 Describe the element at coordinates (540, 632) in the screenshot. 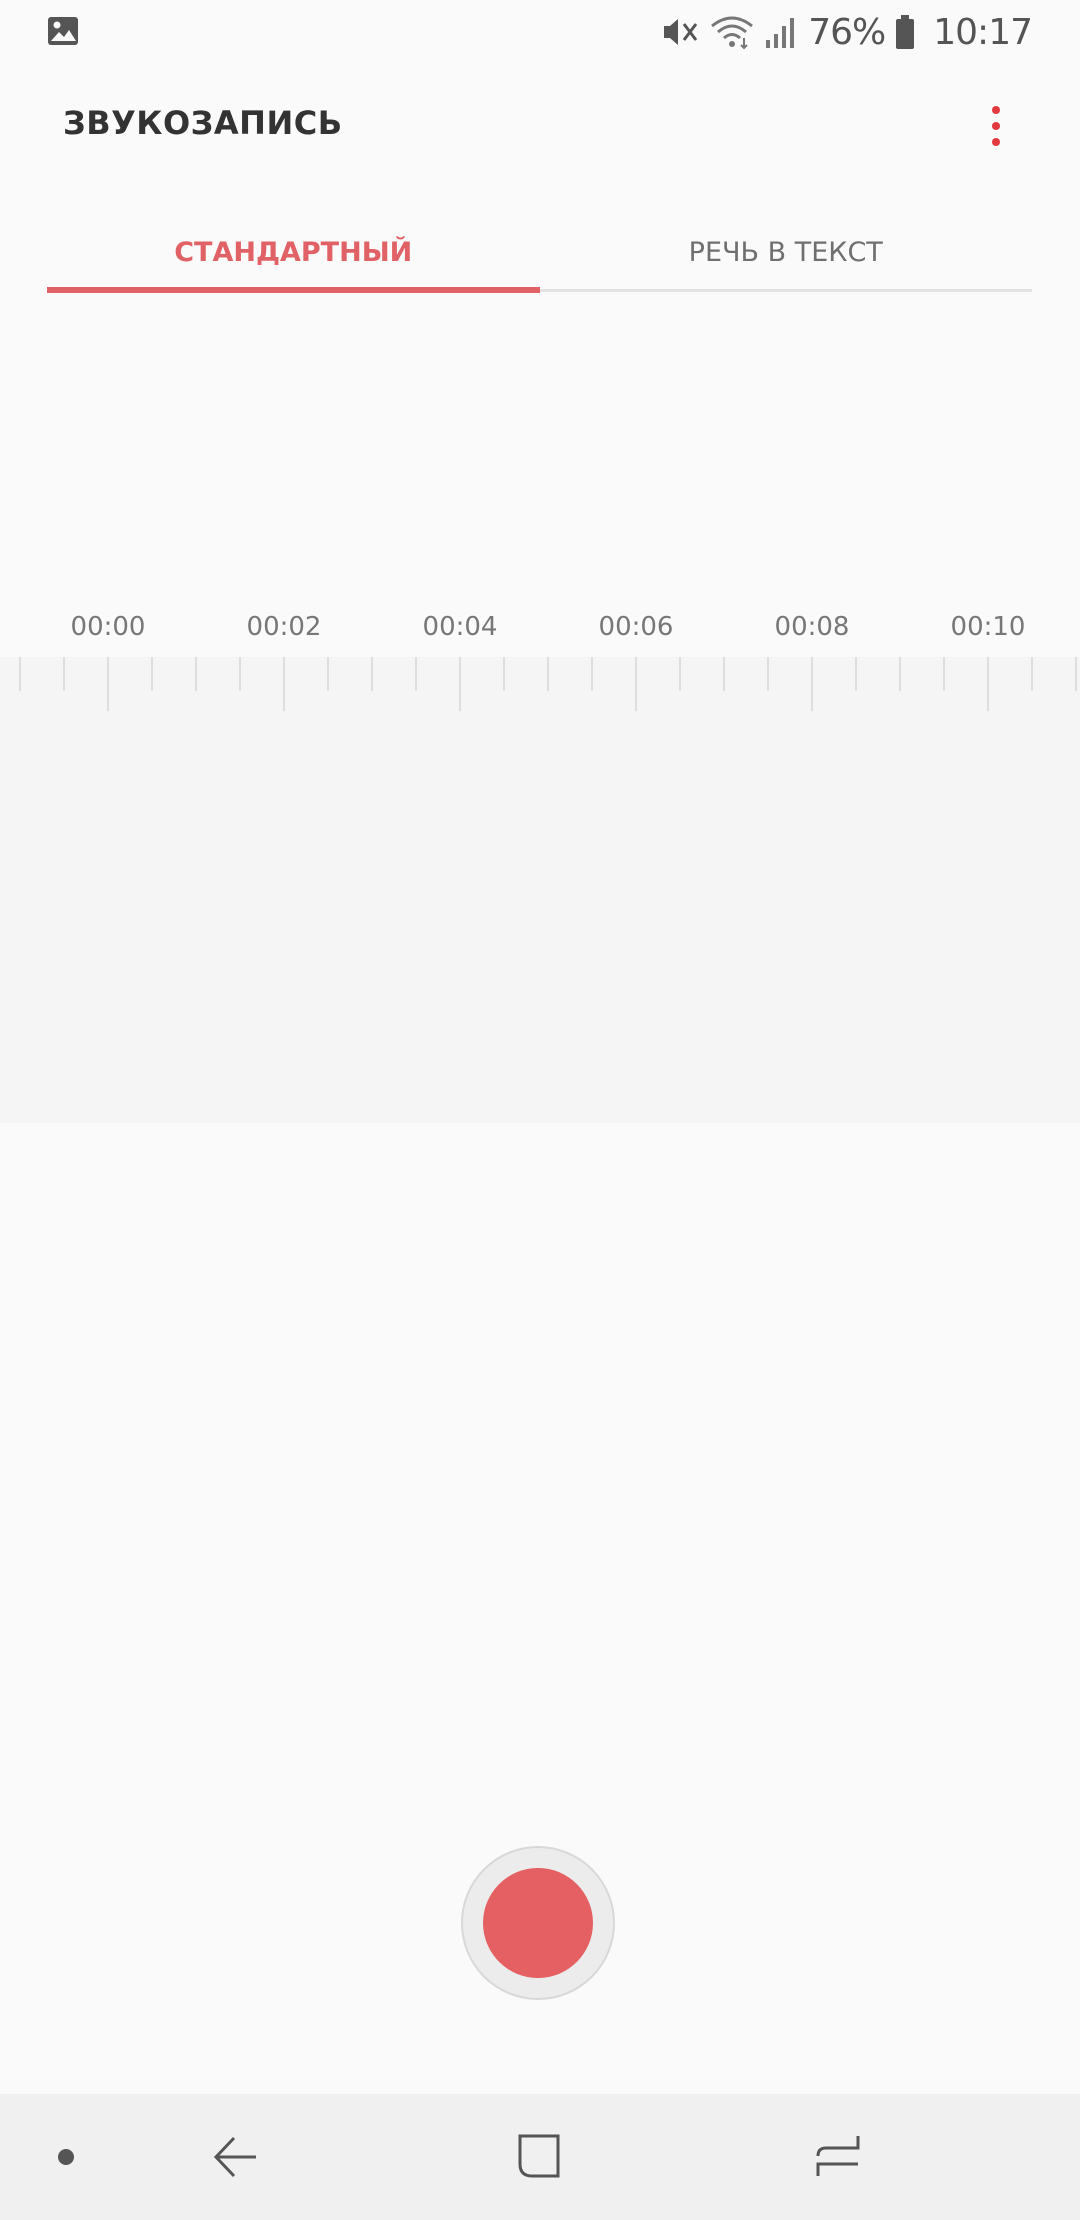

I see `timeline-labels: 00:00 00:02 00:04 00:06 00:08 00:10` at that location.